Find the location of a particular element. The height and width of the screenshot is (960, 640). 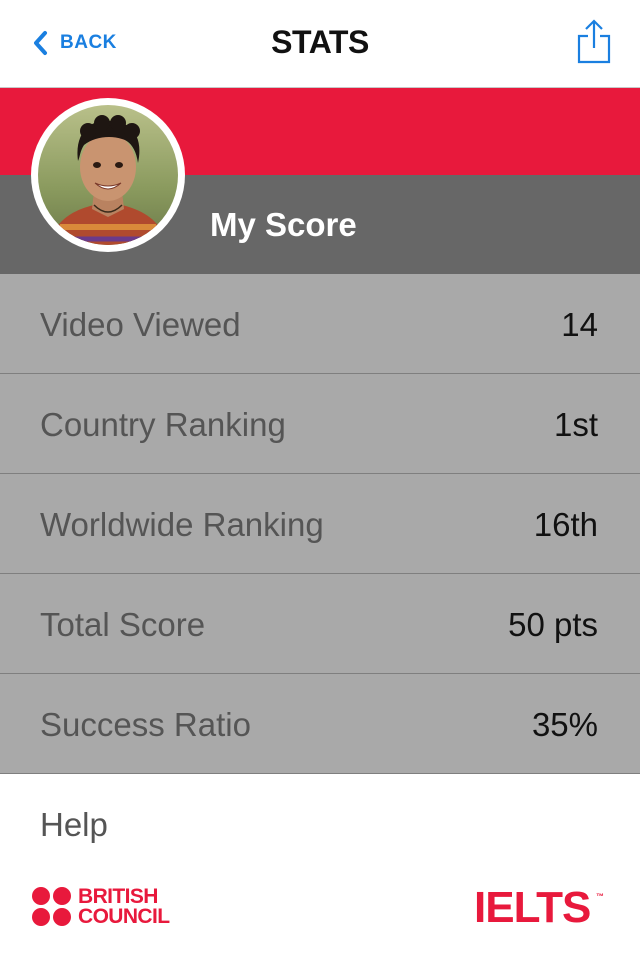

stat-row-country-ranking: Country Ranking 1st is located at coordinates (320, 424).